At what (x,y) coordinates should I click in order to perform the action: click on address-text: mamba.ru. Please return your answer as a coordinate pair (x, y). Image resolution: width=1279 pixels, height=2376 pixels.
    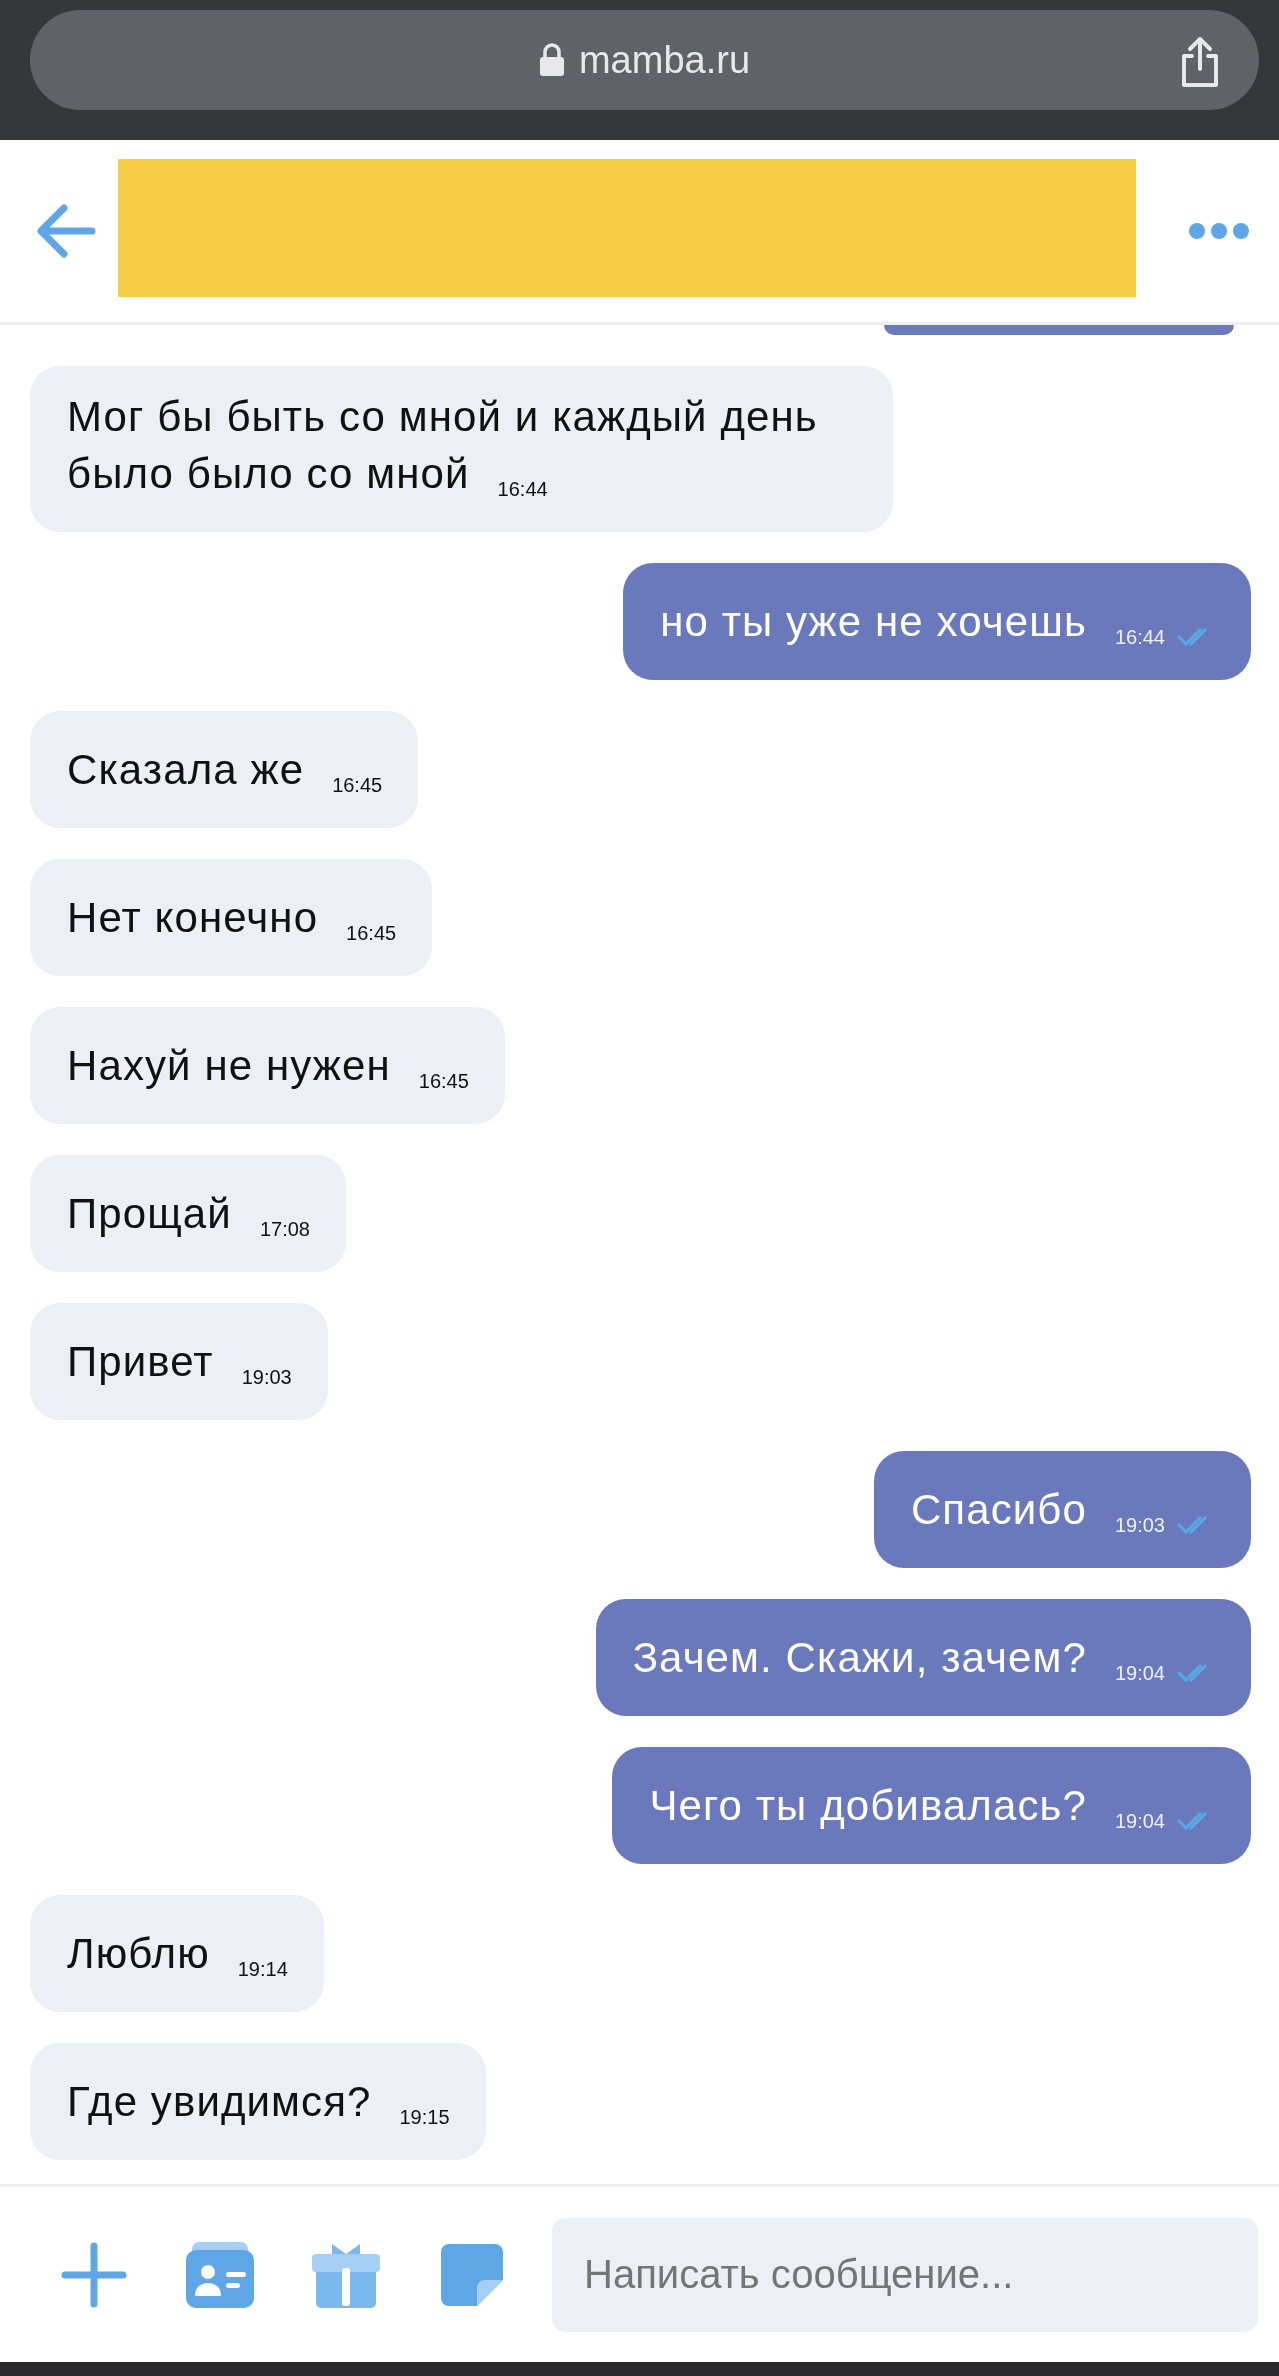
    Looking at the image, I should click on (664, 60).